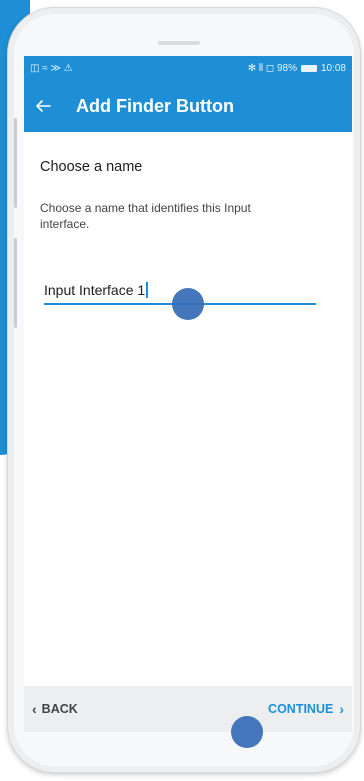 This screenshot has width=364, height=781. Describe the element at coordinates (34, 709) in the screenshot. I see `chevron-left-icon: ‹` at that location.